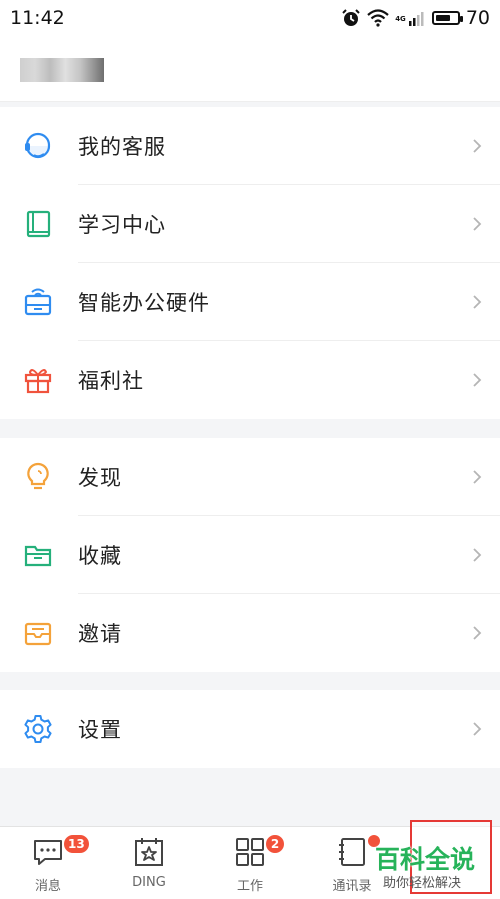 The image size is (500, 899). What do you see at coordinates (38, 477) in the screenshot?
I see `lightbulb-icon` at bounding box center [38, 477].